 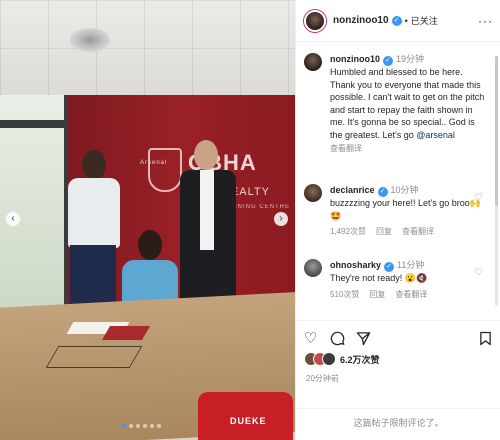 I want to click on caption-username: nonzinoo10, so click(x=355, y=59).